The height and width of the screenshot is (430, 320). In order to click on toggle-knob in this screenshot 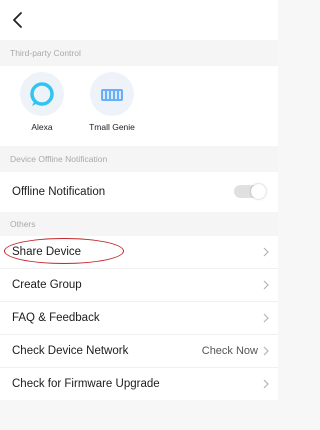, I will do `click(258, 191)`.